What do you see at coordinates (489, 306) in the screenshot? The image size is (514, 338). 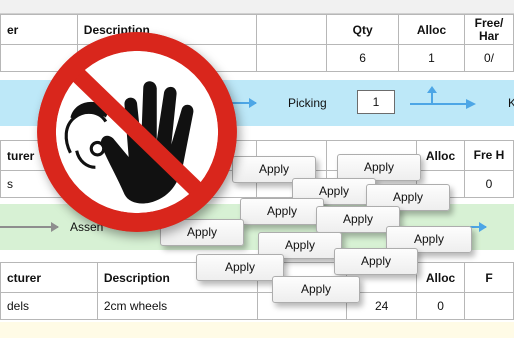 I see `cell-free-hard` at bounding box center [489, 306].